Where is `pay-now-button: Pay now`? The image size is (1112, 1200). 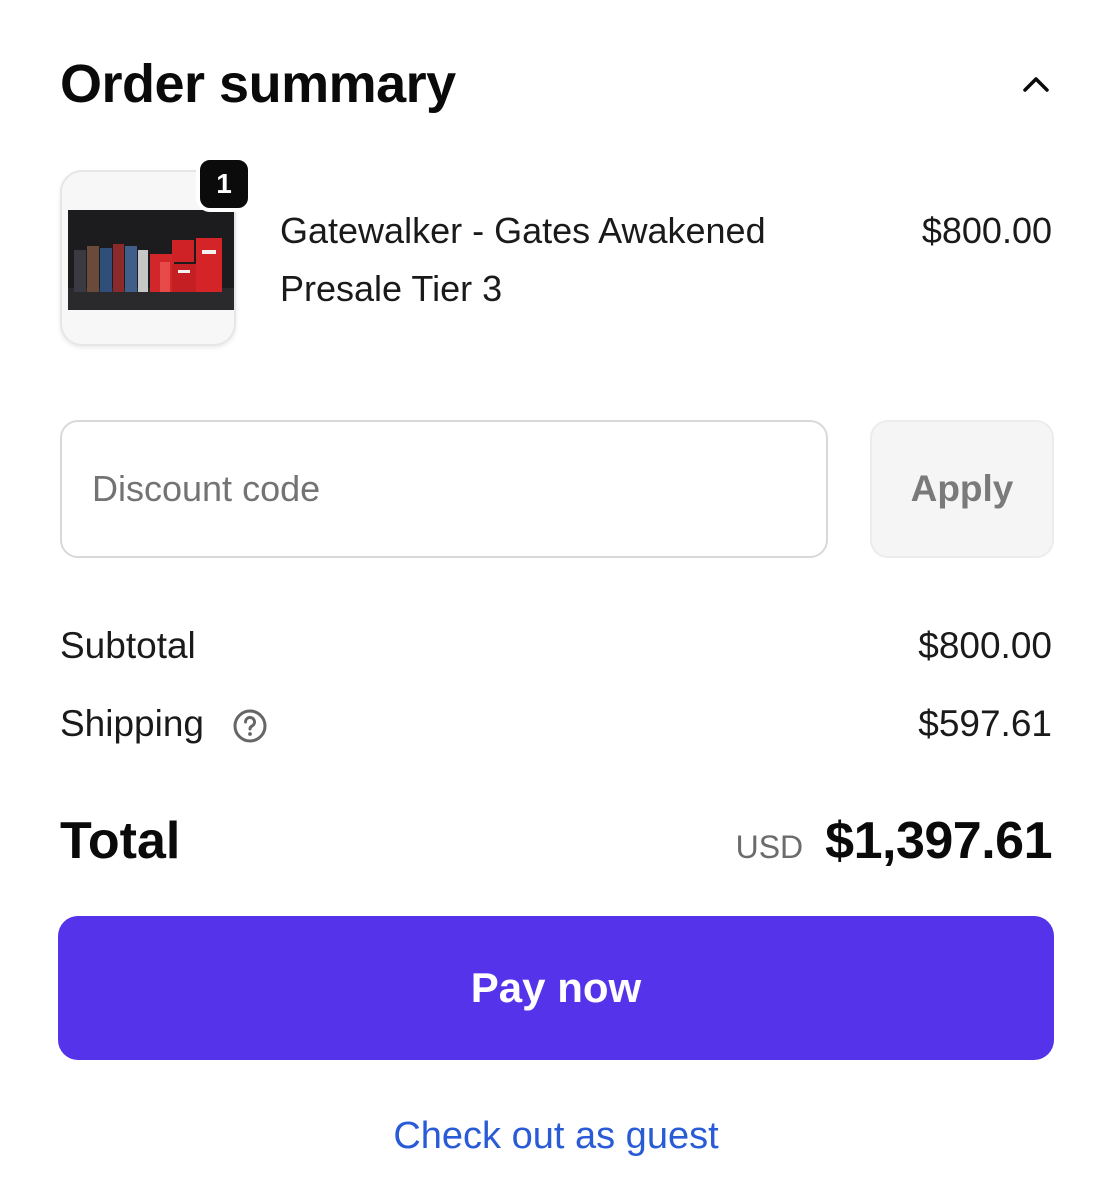
pay-now-button: Pay now is located at coordinates (556, 988).